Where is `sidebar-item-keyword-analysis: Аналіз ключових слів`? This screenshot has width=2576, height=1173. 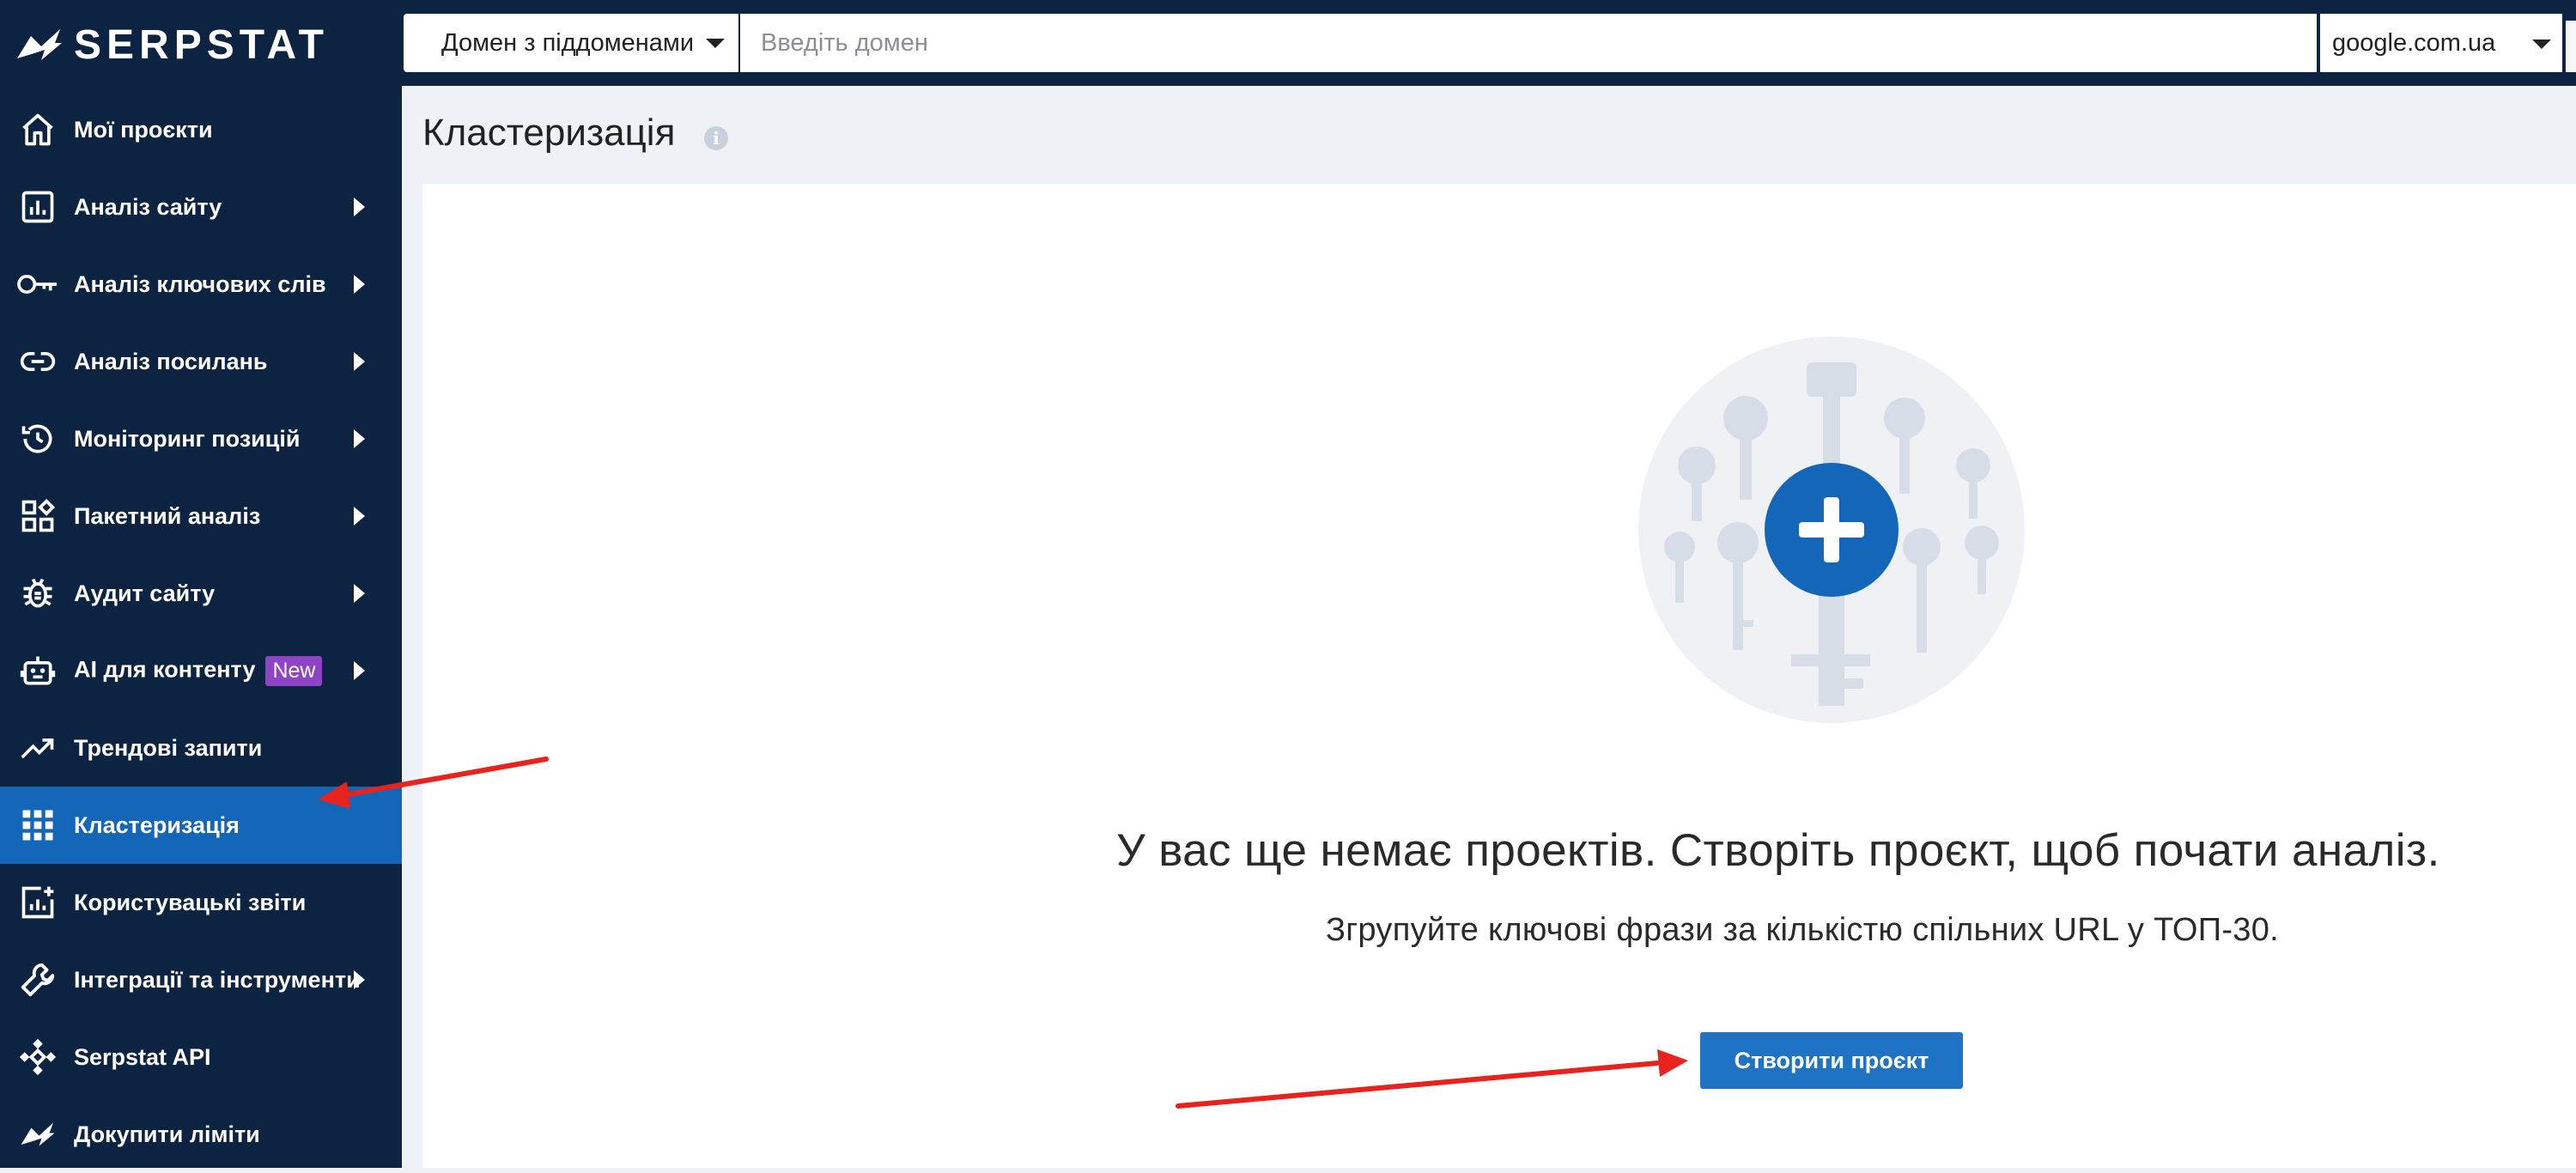 sidebar-item-keyword-analysis: Аналіз ключових слів is located at coordinates (201, 284).